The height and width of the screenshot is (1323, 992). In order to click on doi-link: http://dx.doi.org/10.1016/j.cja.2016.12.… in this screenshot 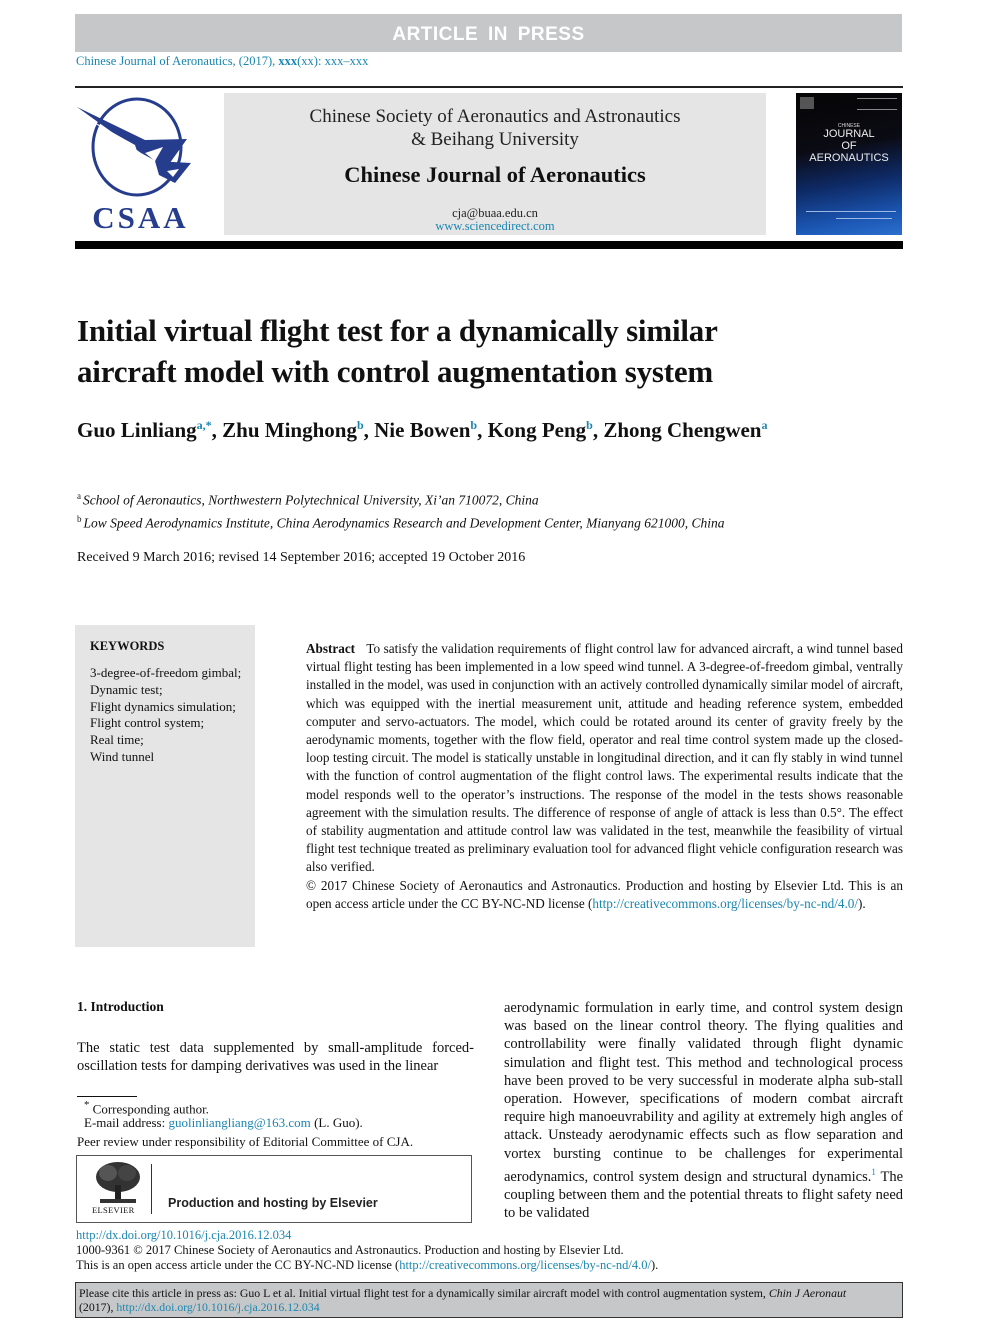, I will do `click(183, 1235)`.